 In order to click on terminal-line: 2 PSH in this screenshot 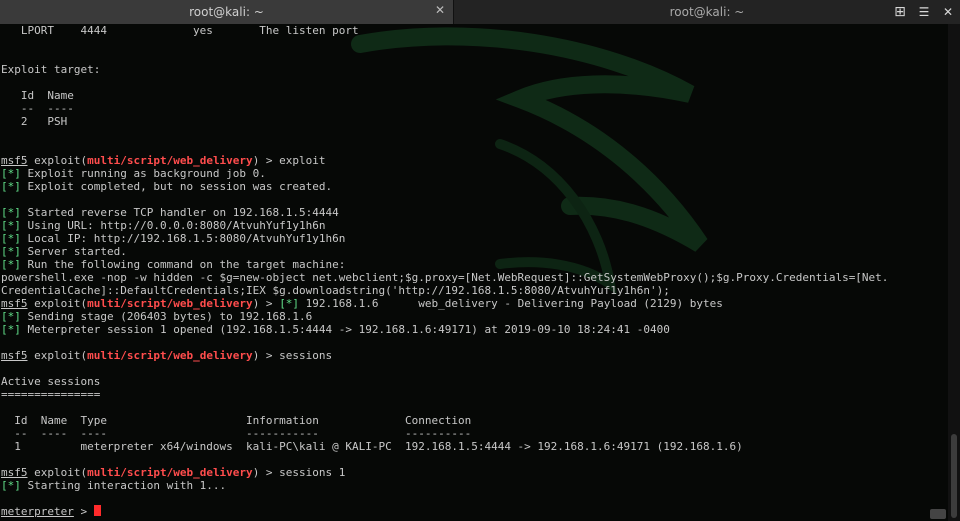, I will do `click(444, 121)`.